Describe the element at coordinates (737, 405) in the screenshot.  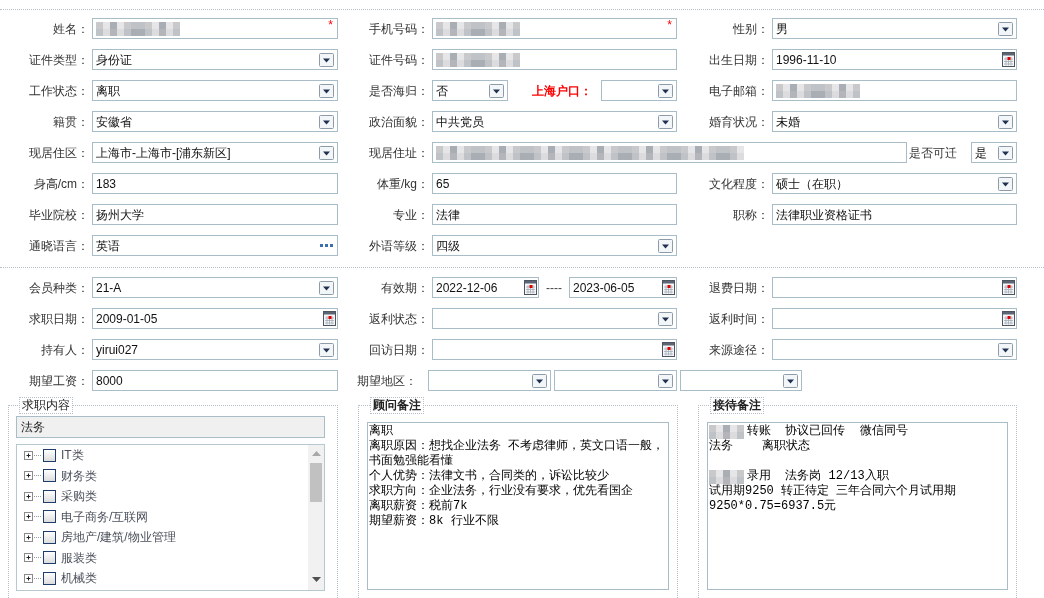
I see `group-legend: 接待备注` at that location.